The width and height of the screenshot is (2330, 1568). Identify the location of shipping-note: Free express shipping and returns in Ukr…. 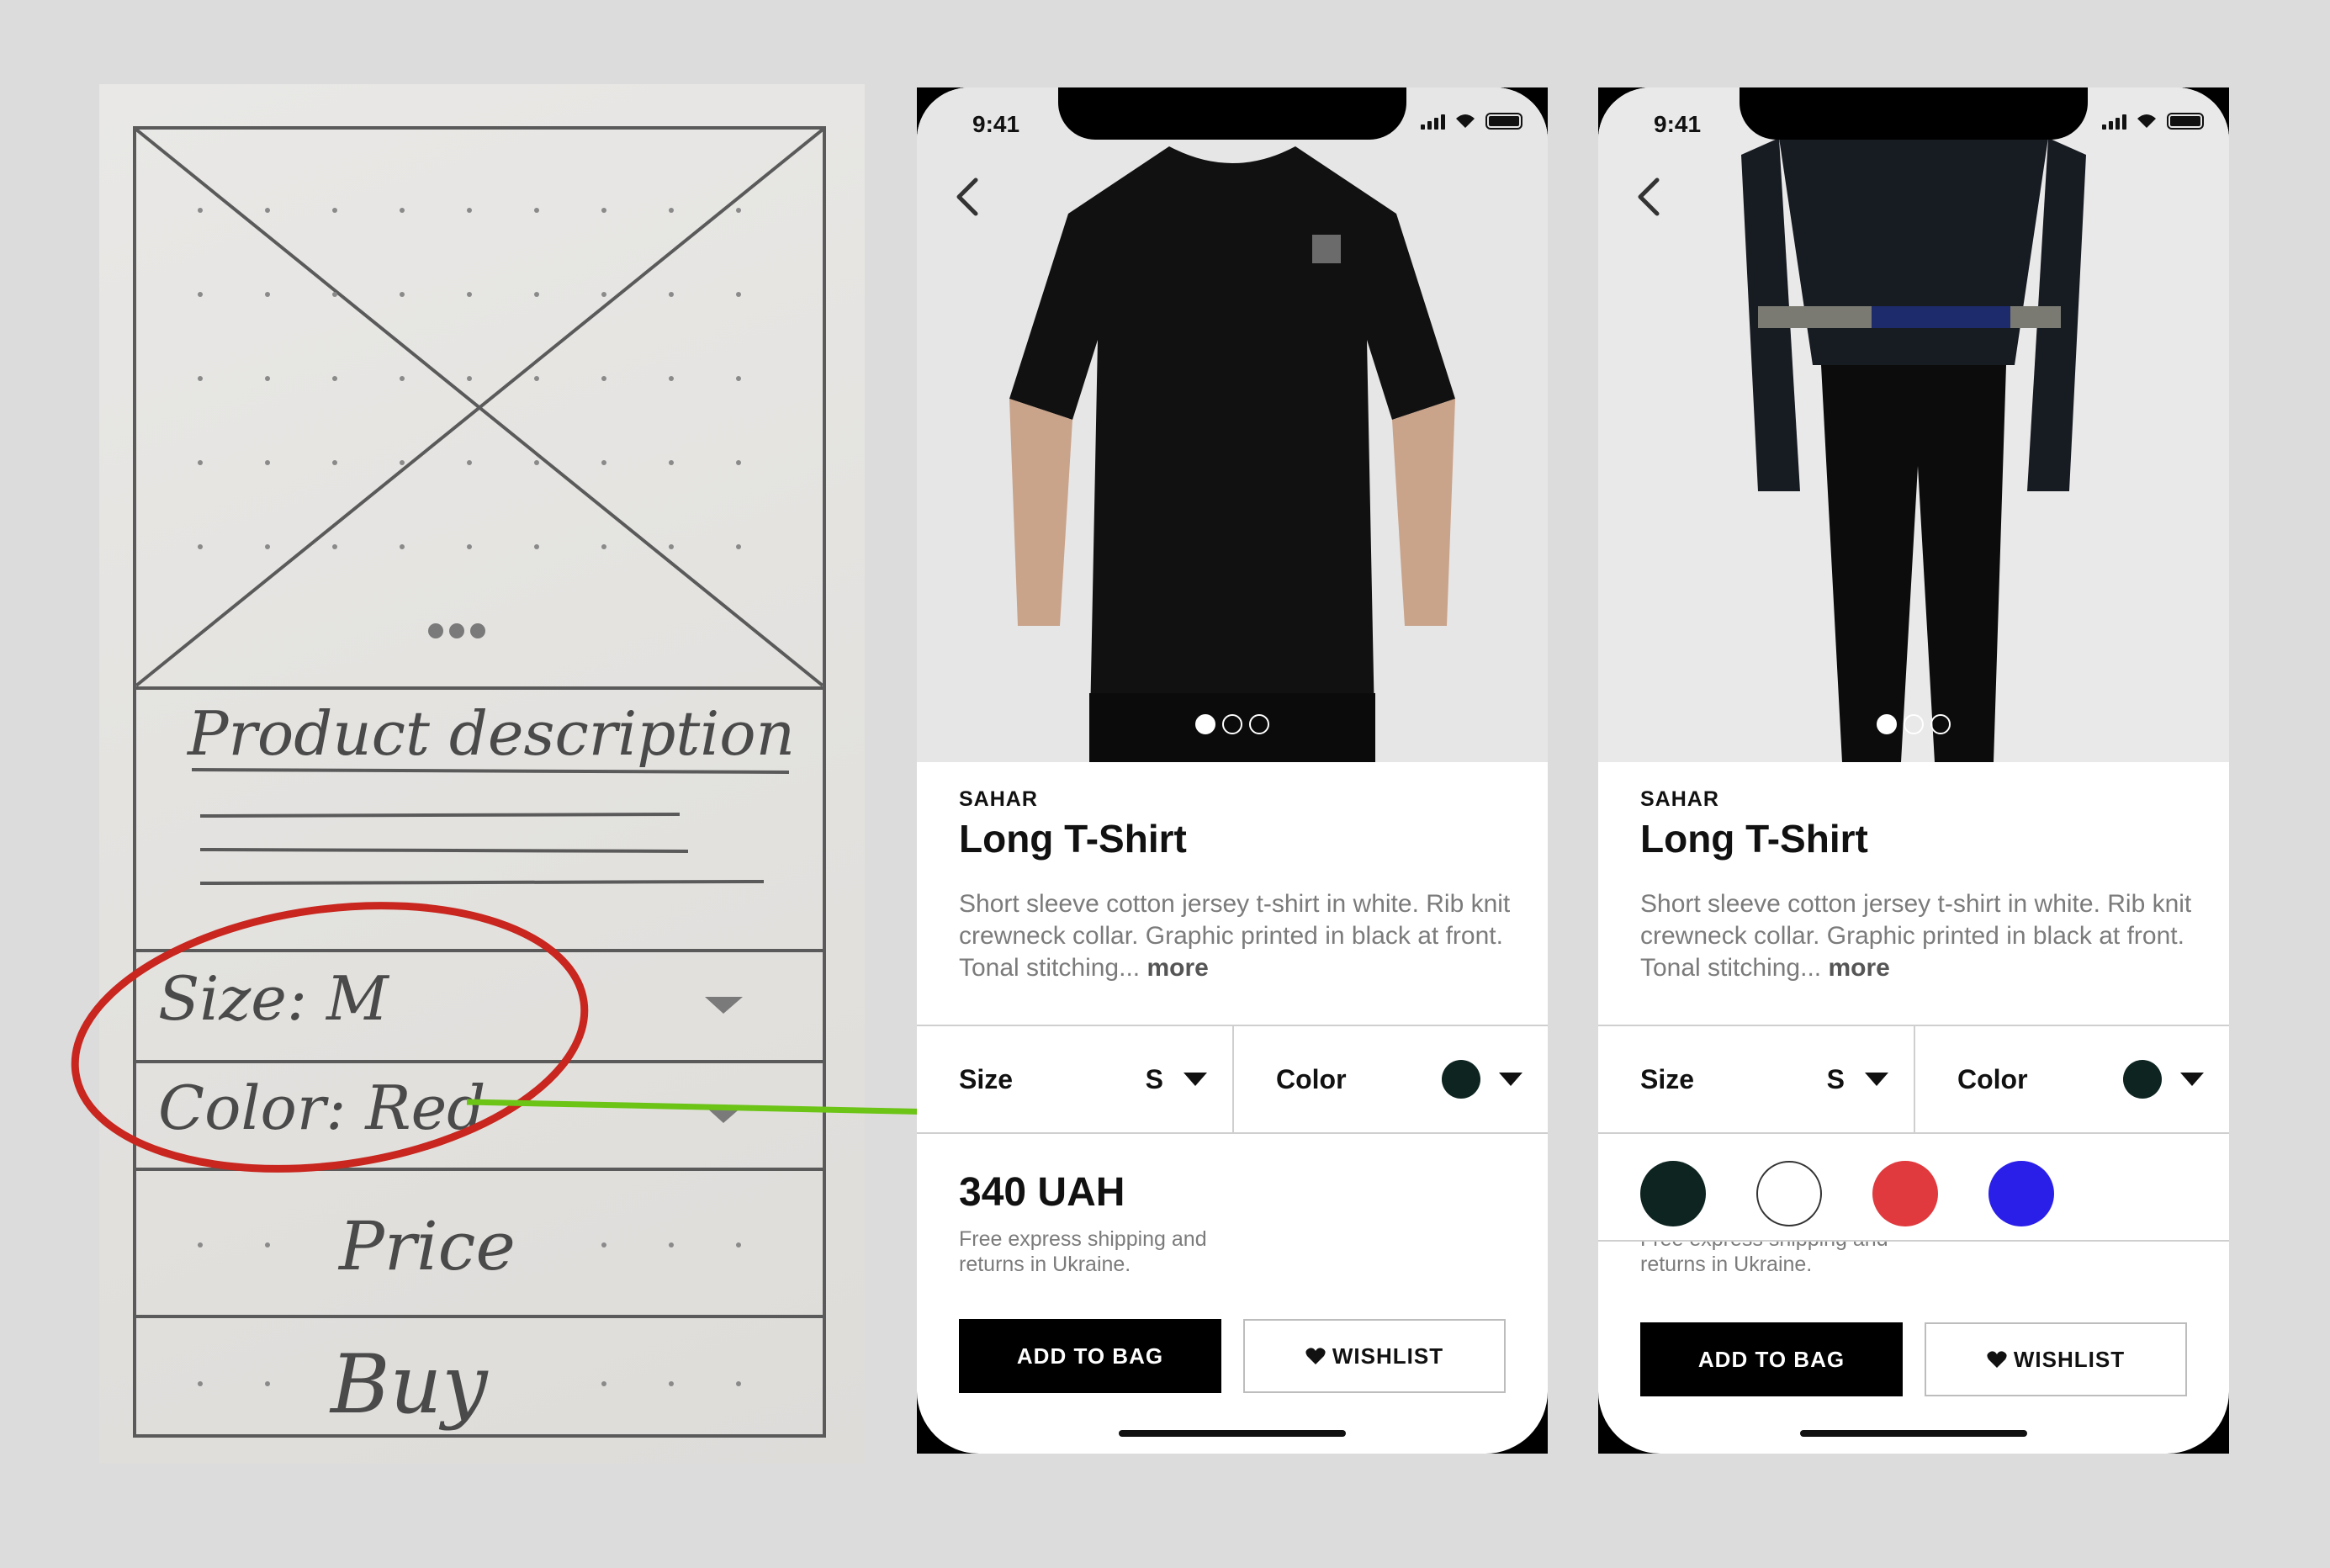
(1083, 1251).